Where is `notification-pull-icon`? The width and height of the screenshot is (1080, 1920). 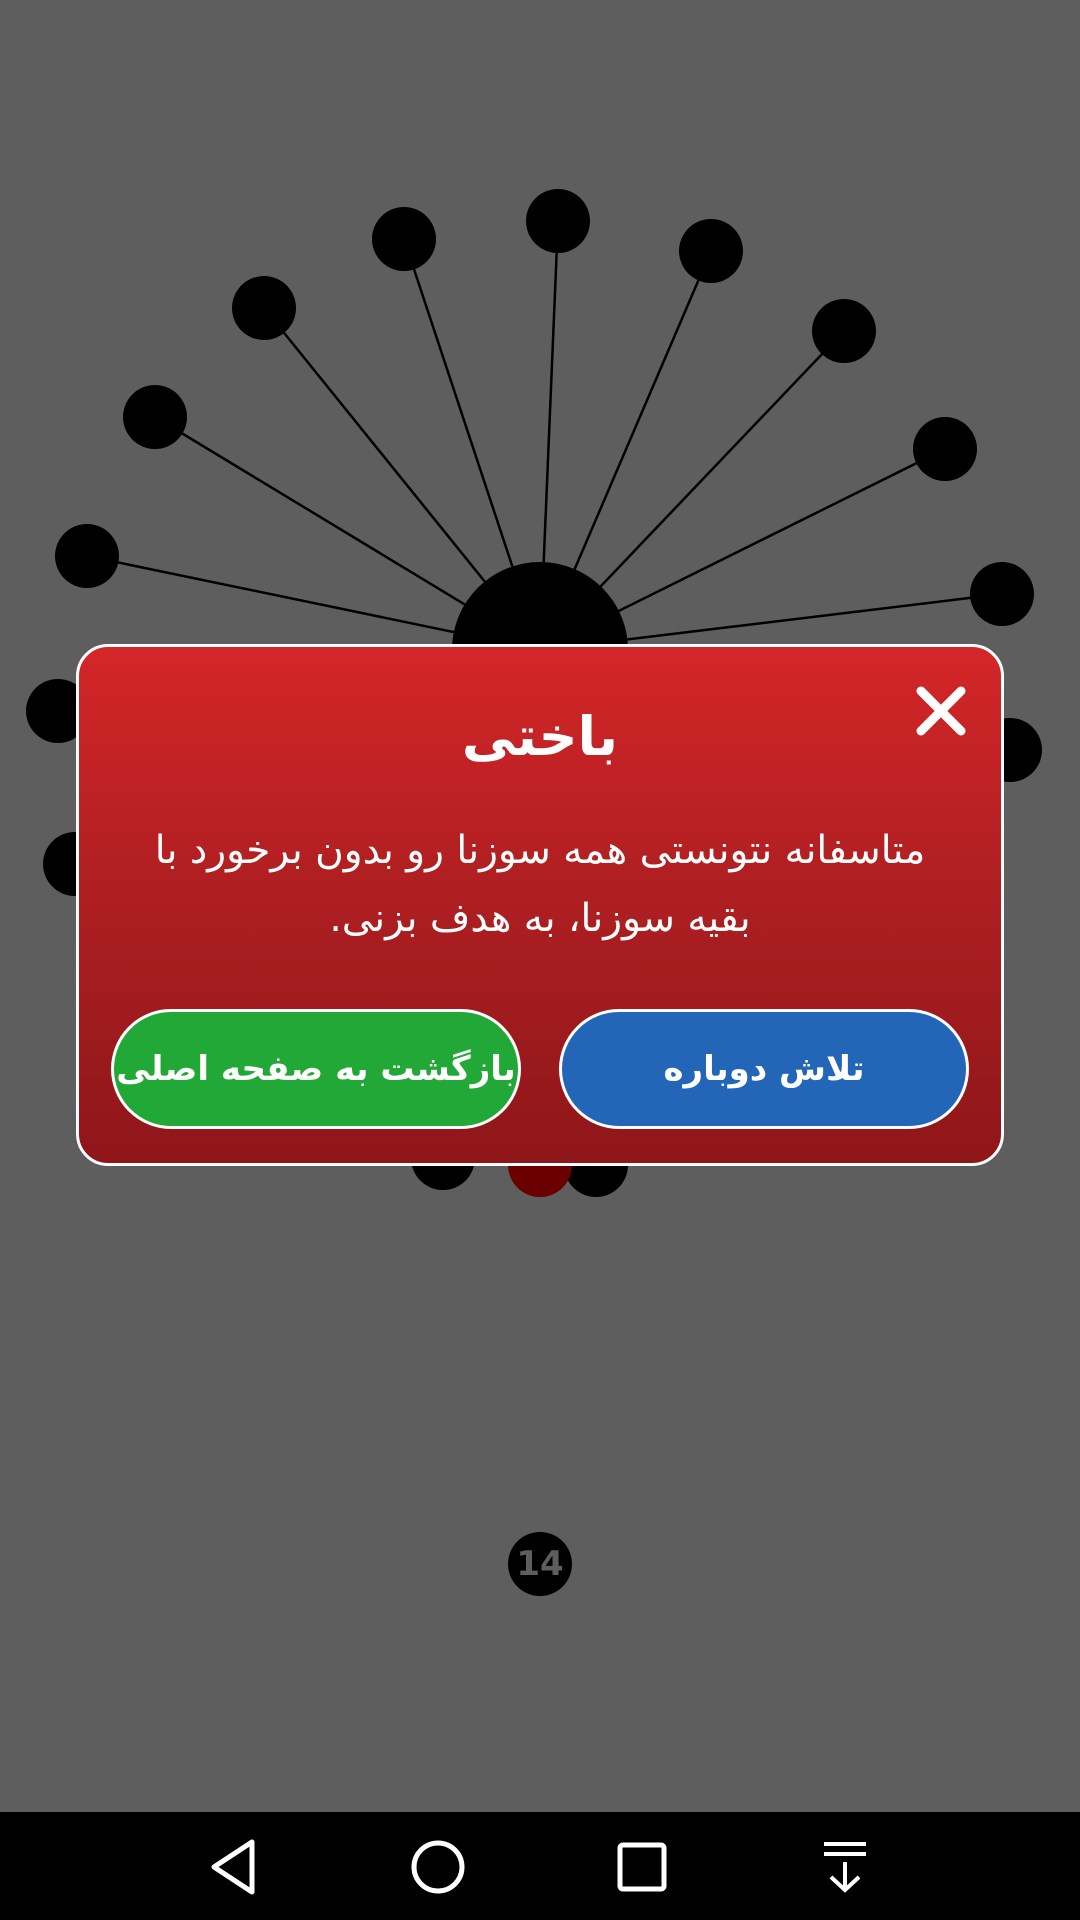
notification-pull-icon is located at coordinates (845, 1867).